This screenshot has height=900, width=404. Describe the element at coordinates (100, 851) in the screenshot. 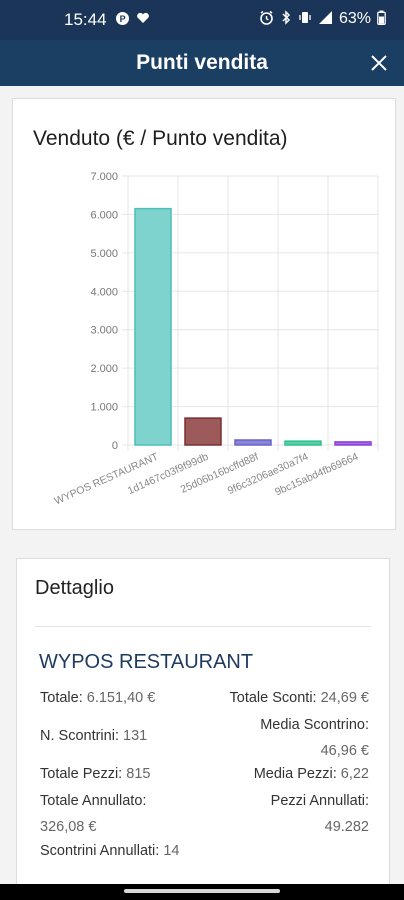

I see `stat-scontrini-annullati-label: Scontrini Annullati:` at that location.